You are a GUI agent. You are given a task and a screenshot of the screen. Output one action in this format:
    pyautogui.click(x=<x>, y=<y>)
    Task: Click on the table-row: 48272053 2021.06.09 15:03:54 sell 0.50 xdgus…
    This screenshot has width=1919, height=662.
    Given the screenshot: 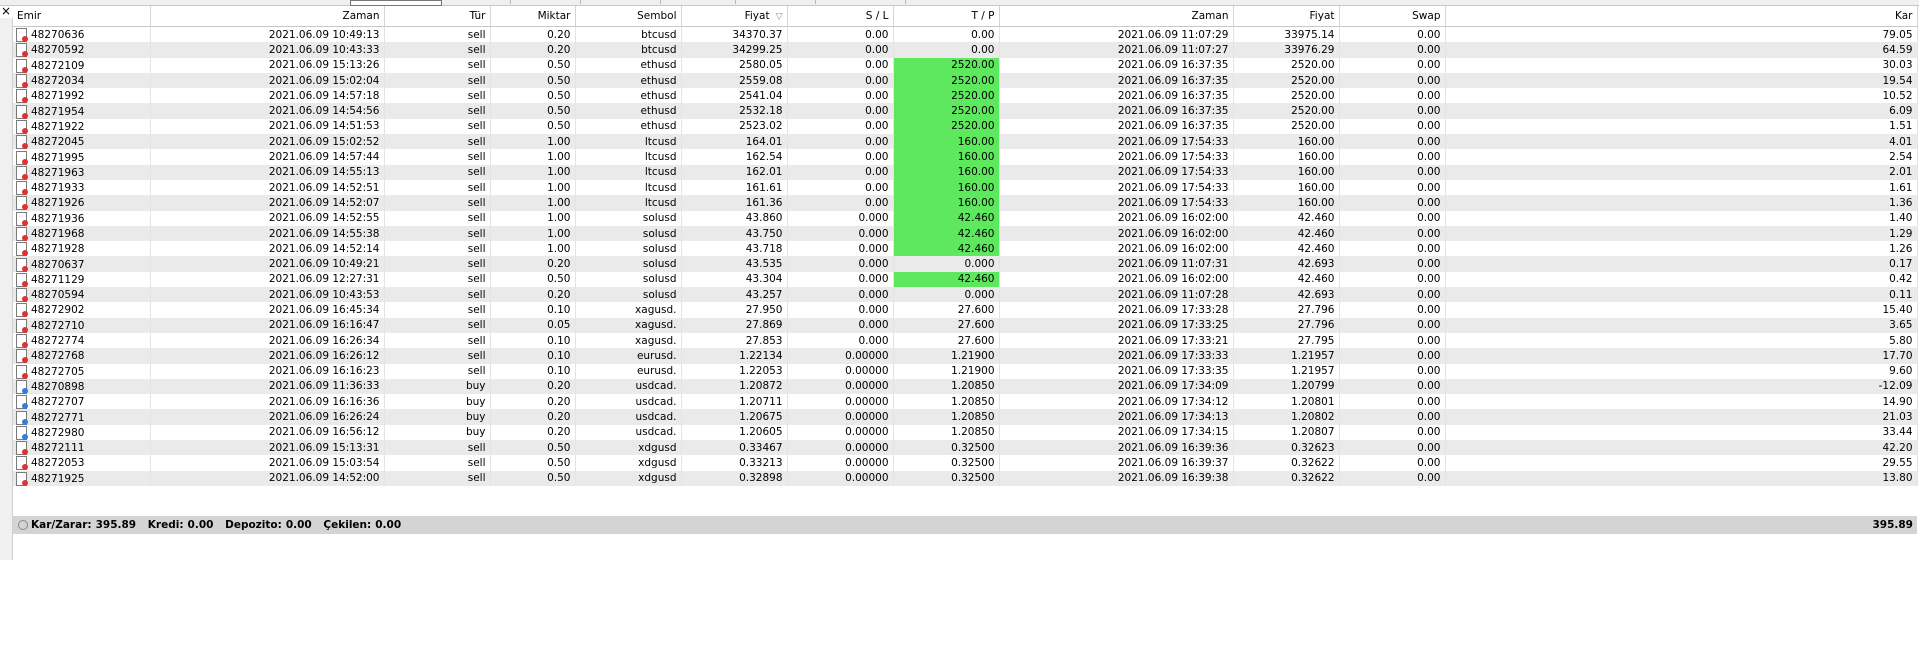 What is the action you would take?
    pyautogui.click(x=965, y=463)
    